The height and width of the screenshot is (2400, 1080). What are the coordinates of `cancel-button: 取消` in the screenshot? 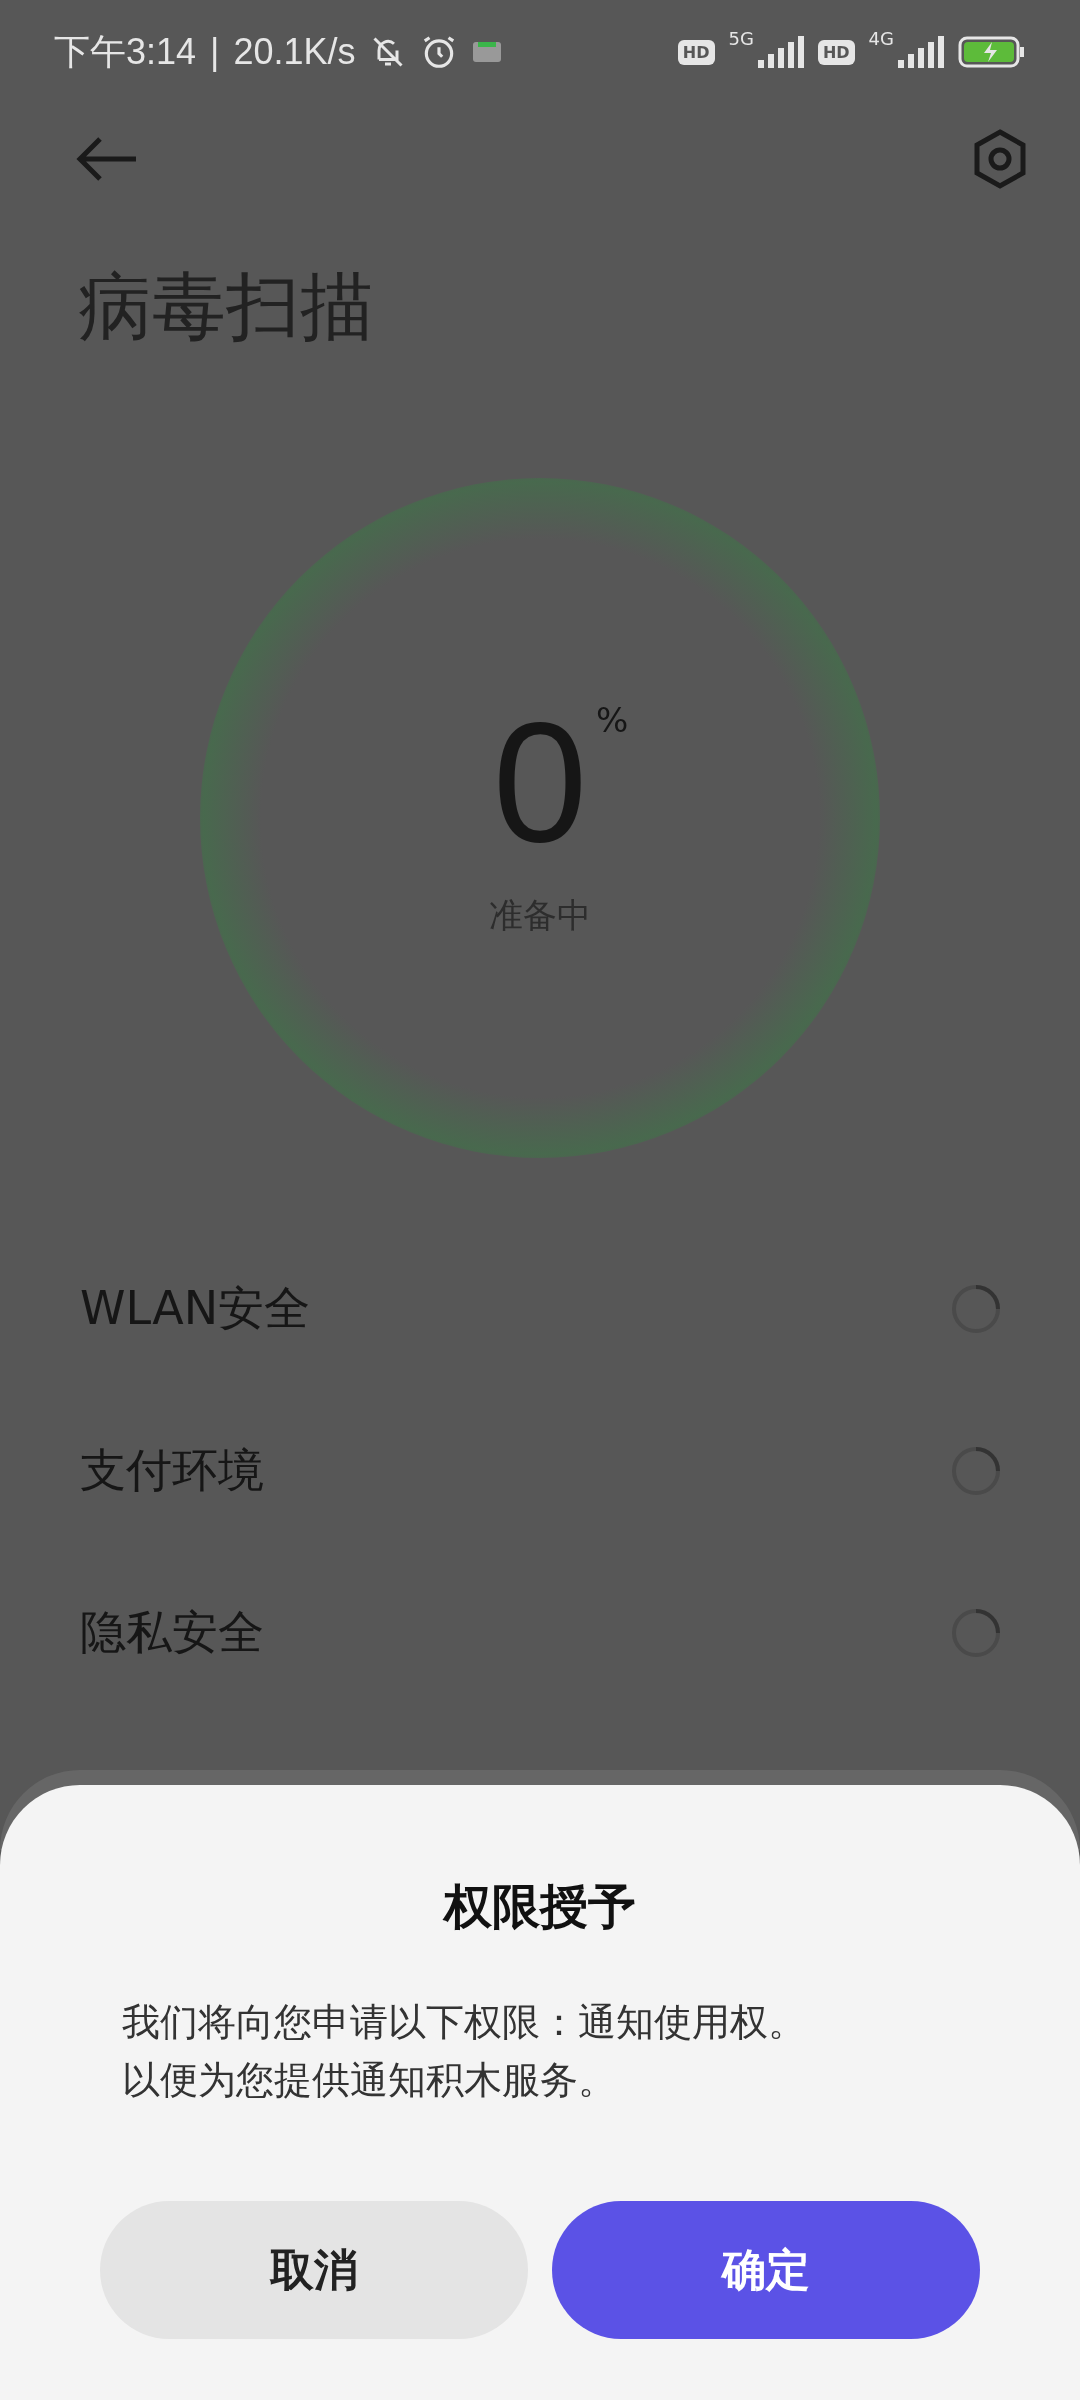 It's located at (314, 2270).